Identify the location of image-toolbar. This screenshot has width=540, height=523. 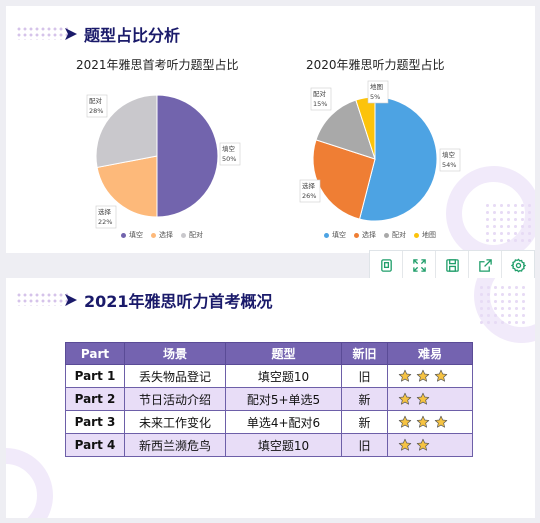
(452, 265).